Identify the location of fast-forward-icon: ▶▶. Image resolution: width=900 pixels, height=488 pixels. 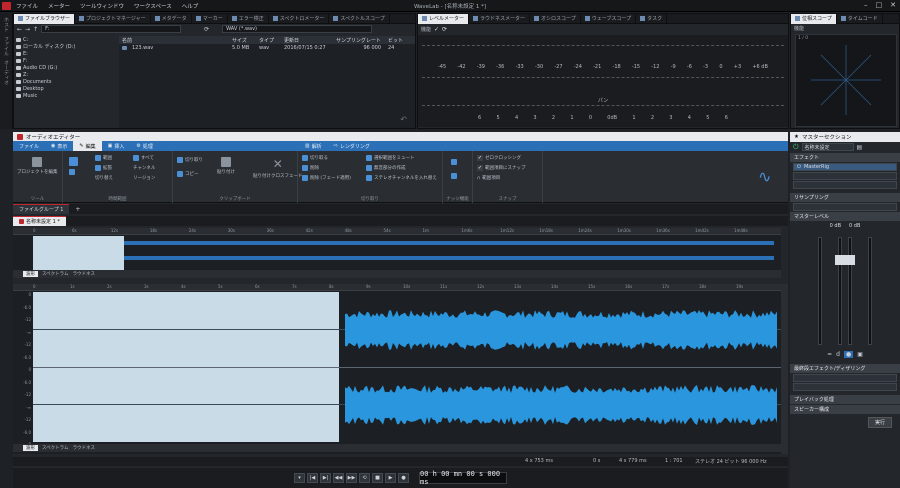
(351, 478).